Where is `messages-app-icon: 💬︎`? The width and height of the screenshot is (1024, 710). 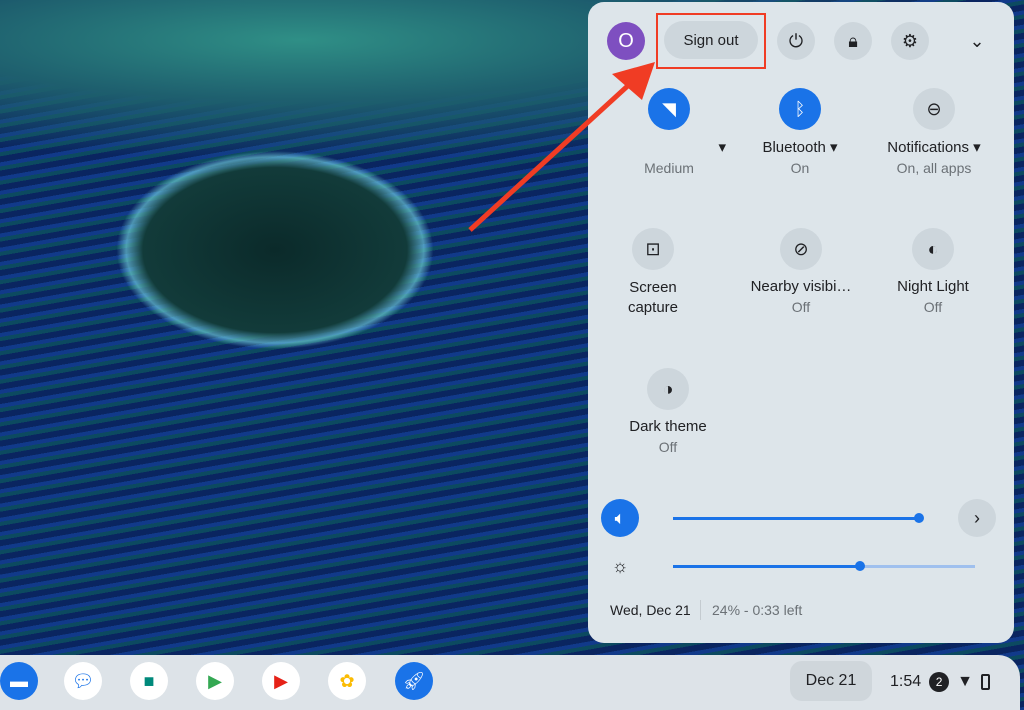
messages-app-icon: 💬︎ is located at coordinates (83, 681).